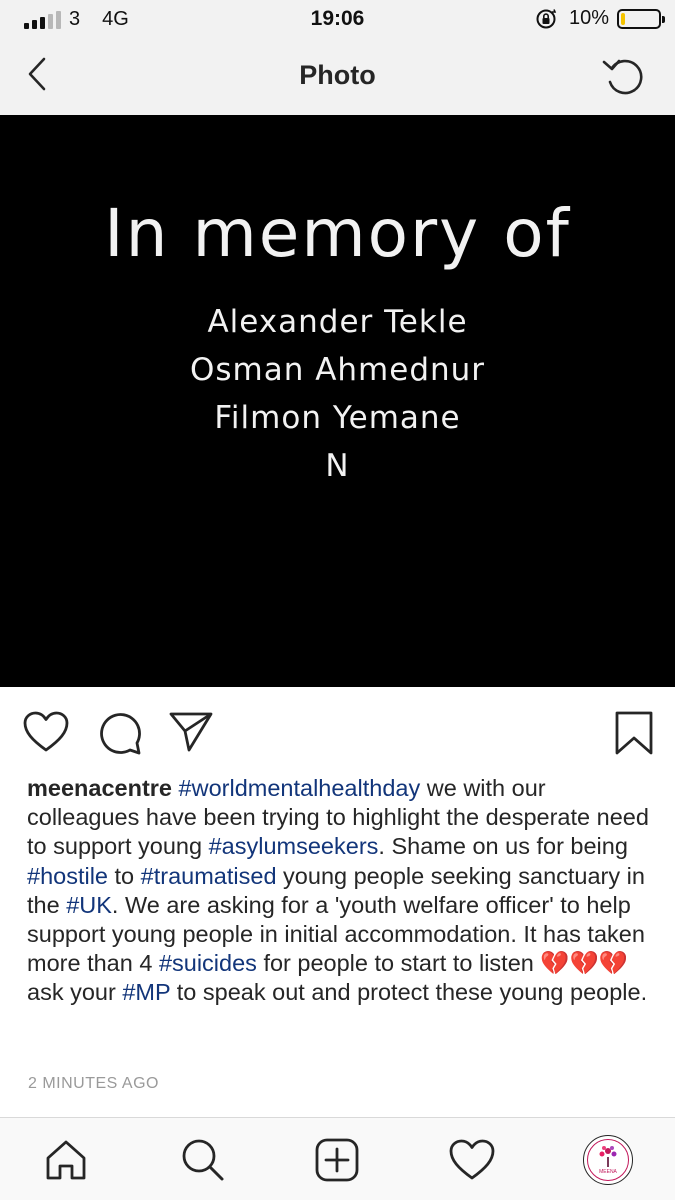  I want to click on activity-heart-icon, so click(472, 1160).